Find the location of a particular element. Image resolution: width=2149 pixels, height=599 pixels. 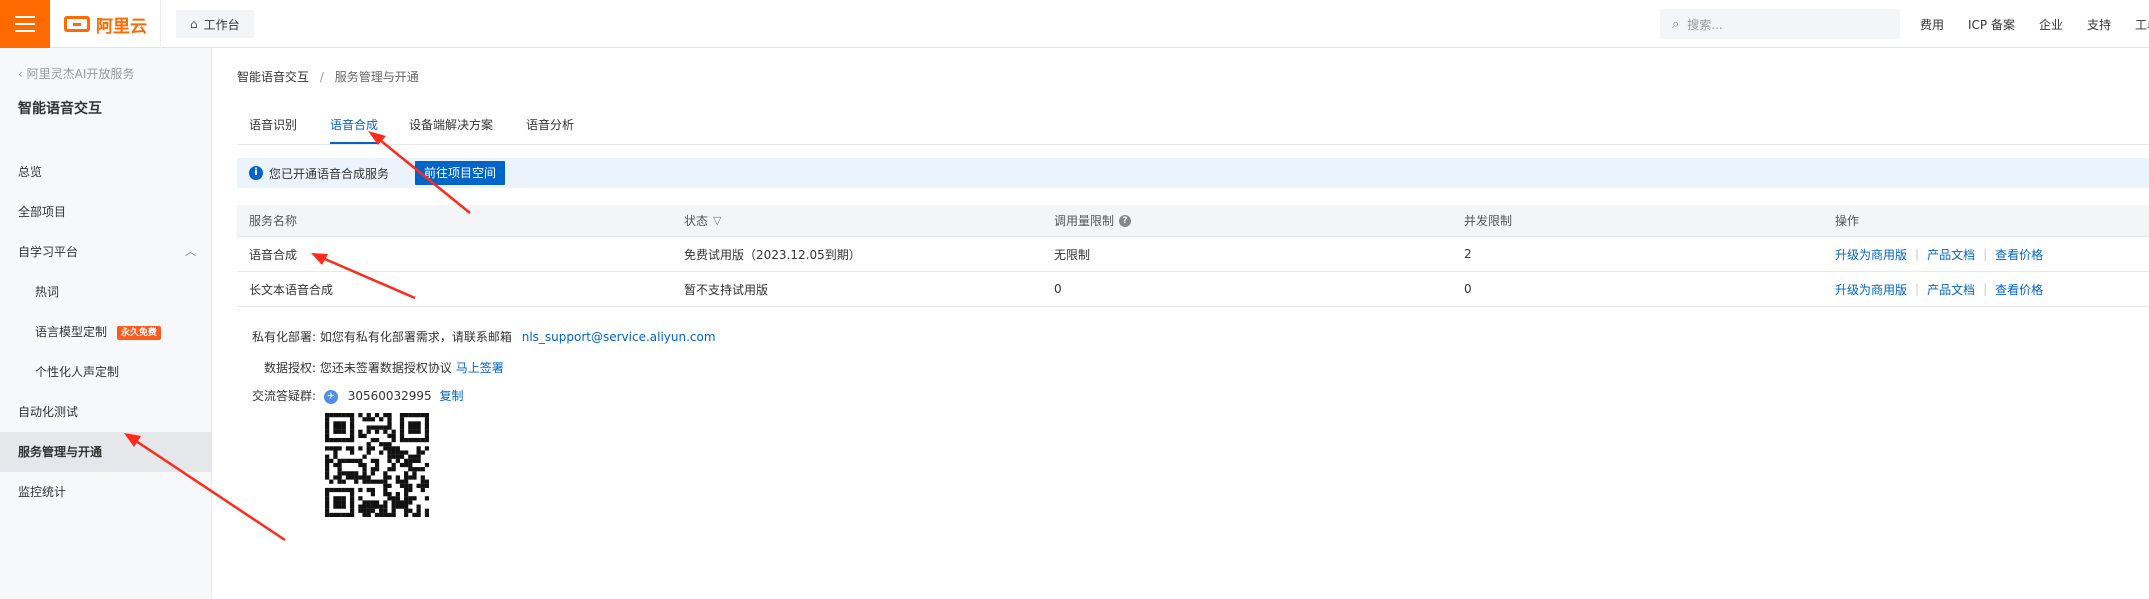

sidebar-item-self-learning: 自学习平台 ︿ is located at coordinates (106, 252).